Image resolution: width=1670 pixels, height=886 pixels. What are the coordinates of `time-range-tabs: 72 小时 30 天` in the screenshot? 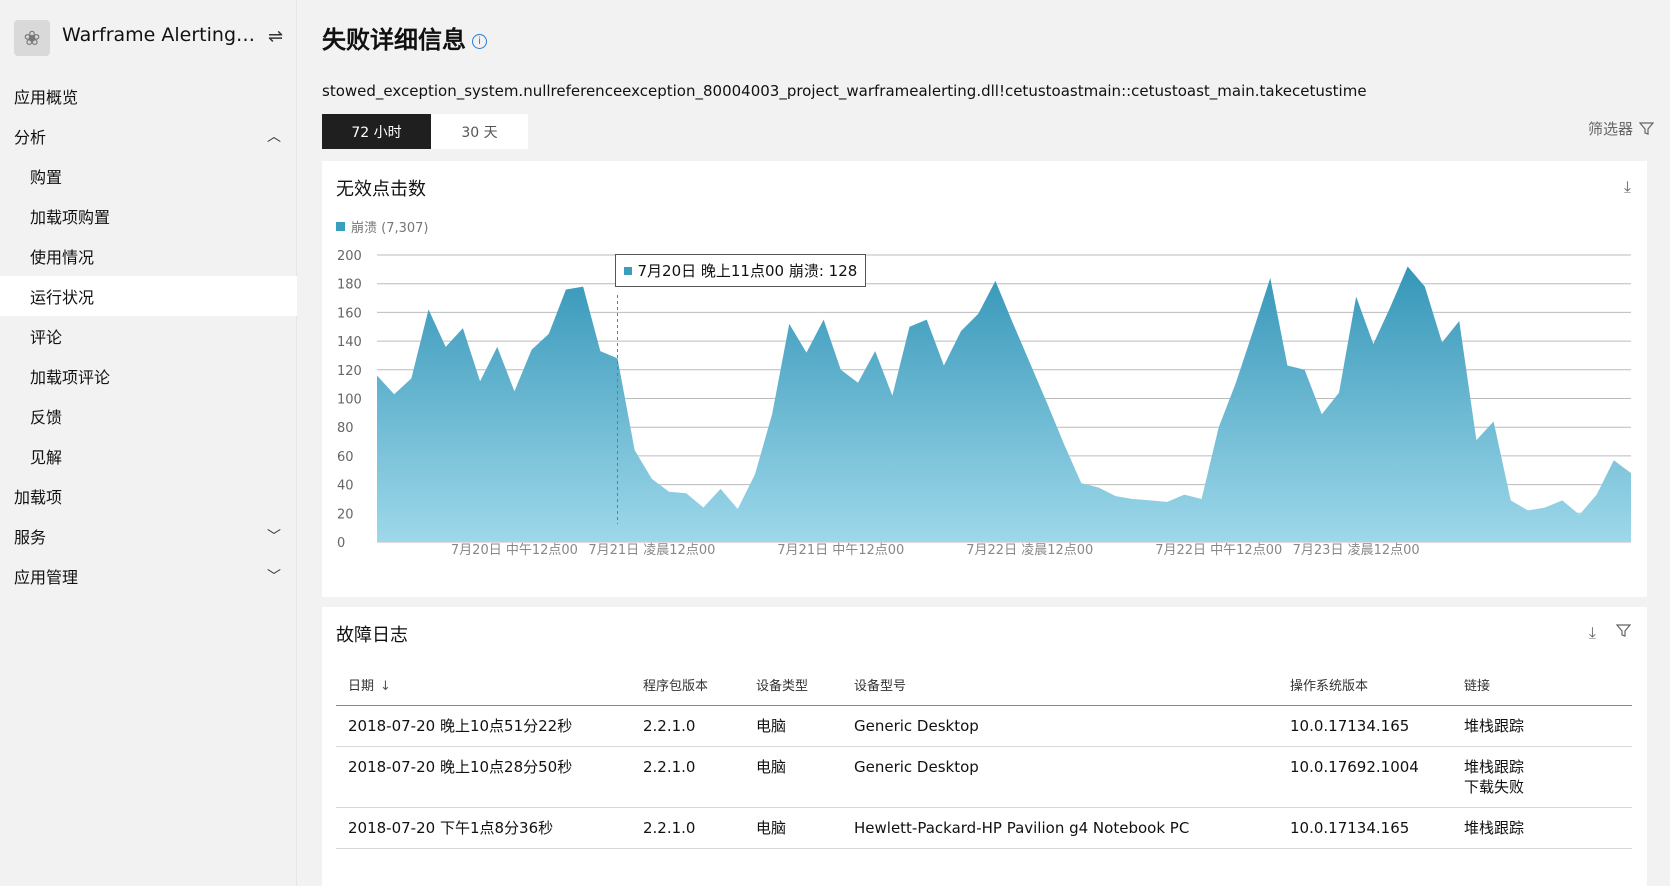 It's located at (425, 131).